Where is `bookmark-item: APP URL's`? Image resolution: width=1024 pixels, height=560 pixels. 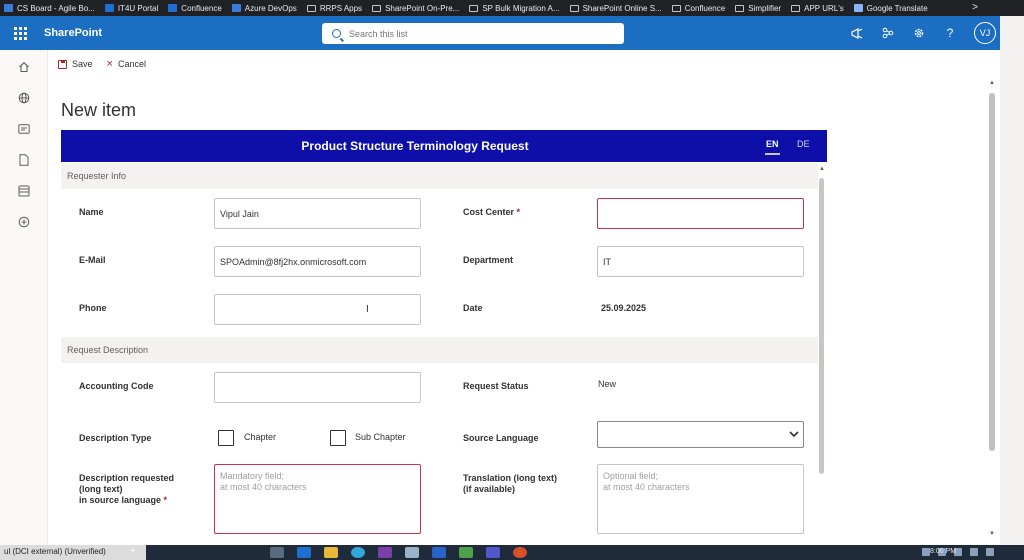 bookmark-item: APP URL's is located at coordinates (817, 8).